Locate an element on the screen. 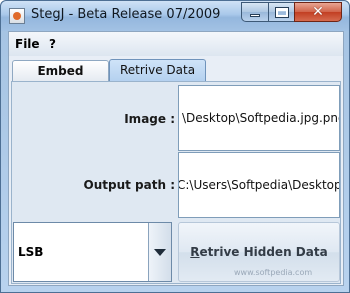  tab-retrive-data: Retrive Data is located at coordinates (157, 70).